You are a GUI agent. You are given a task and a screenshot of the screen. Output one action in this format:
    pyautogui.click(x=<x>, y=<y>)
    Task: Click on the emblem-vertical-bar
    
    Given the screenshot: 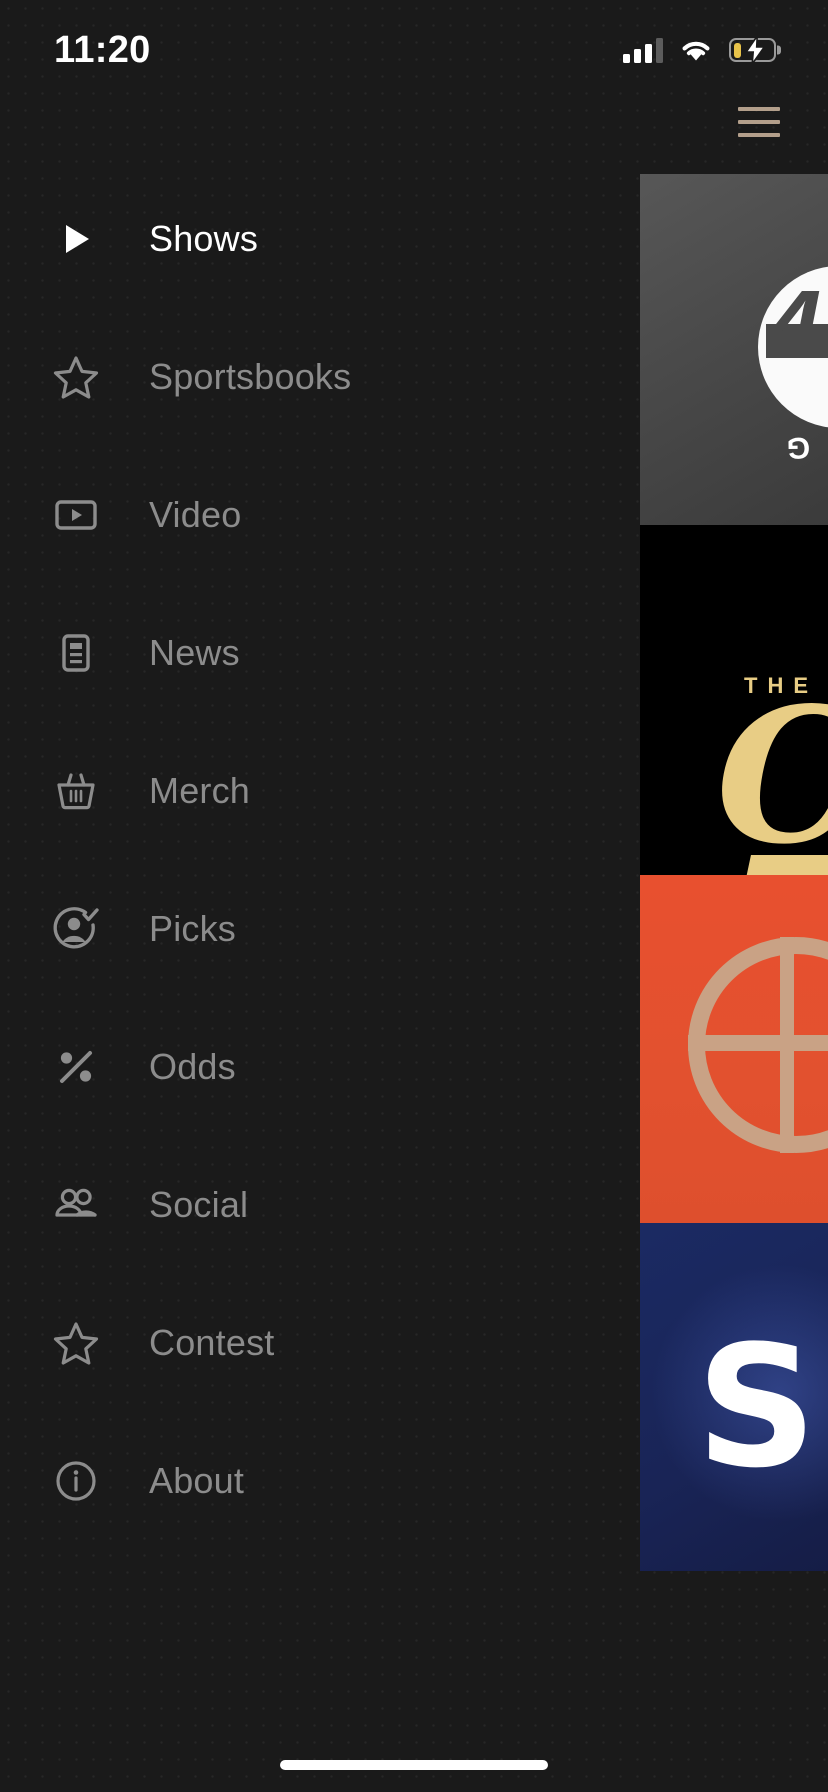 What is the action you would take?
    pyautogui.click(x=787, y=1045)
    